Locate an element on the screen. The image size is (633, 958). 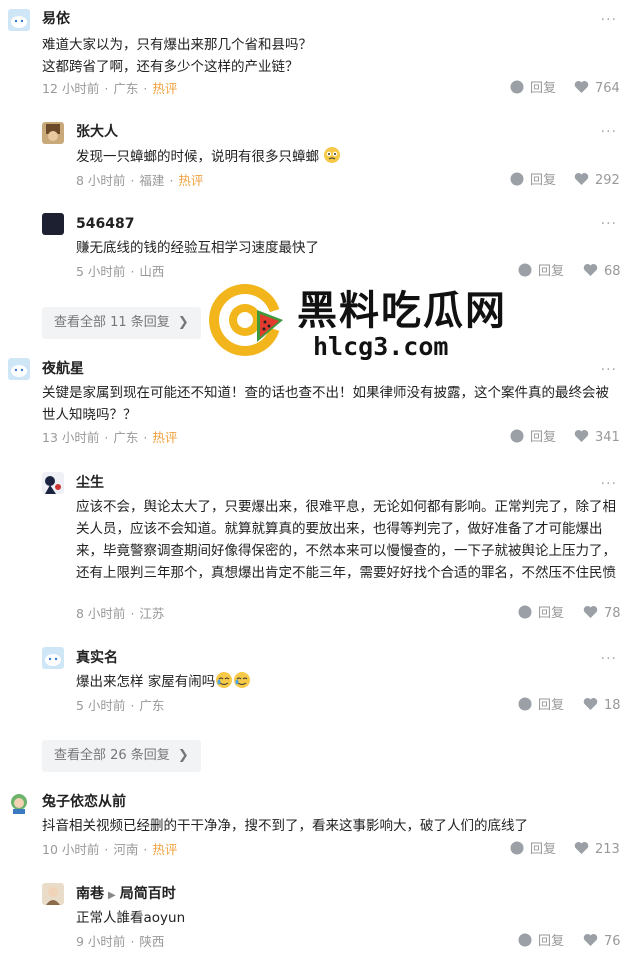
comment-meta: 9 小时前 · 陕西 is located at coordinates (120, 941).